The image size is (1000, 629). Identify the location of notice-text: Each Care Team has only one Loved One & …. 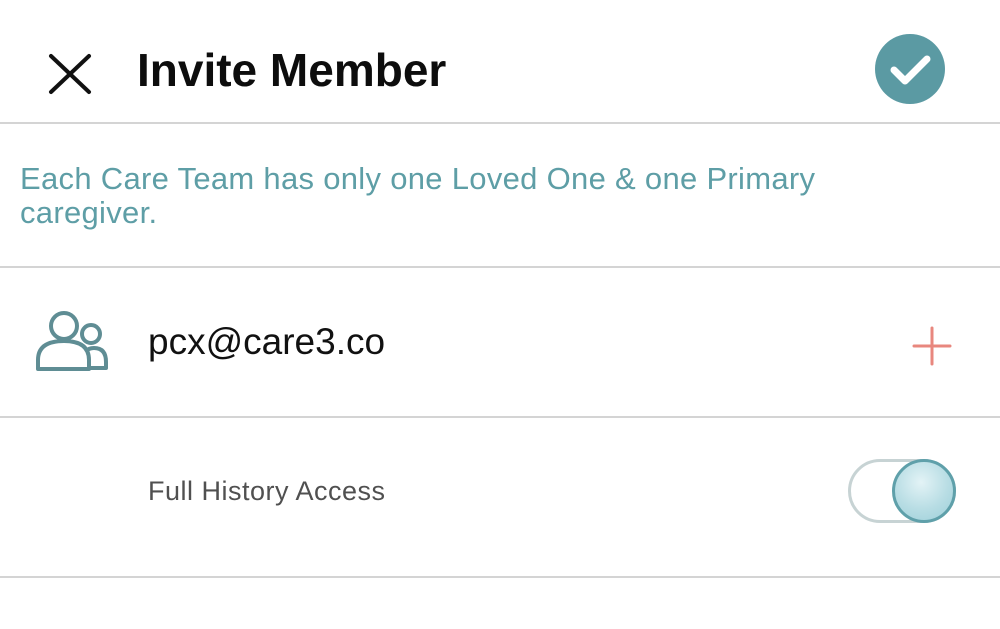
(418, 195).